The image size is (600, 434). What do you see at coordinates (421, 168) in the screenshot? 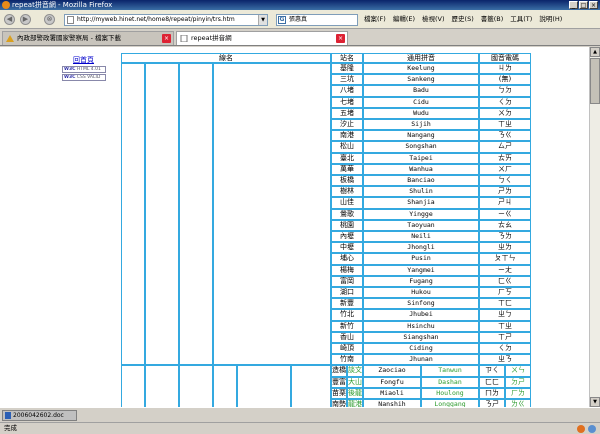
I see `station-pinyin: Wanhua` at bounding box center [421, 168].